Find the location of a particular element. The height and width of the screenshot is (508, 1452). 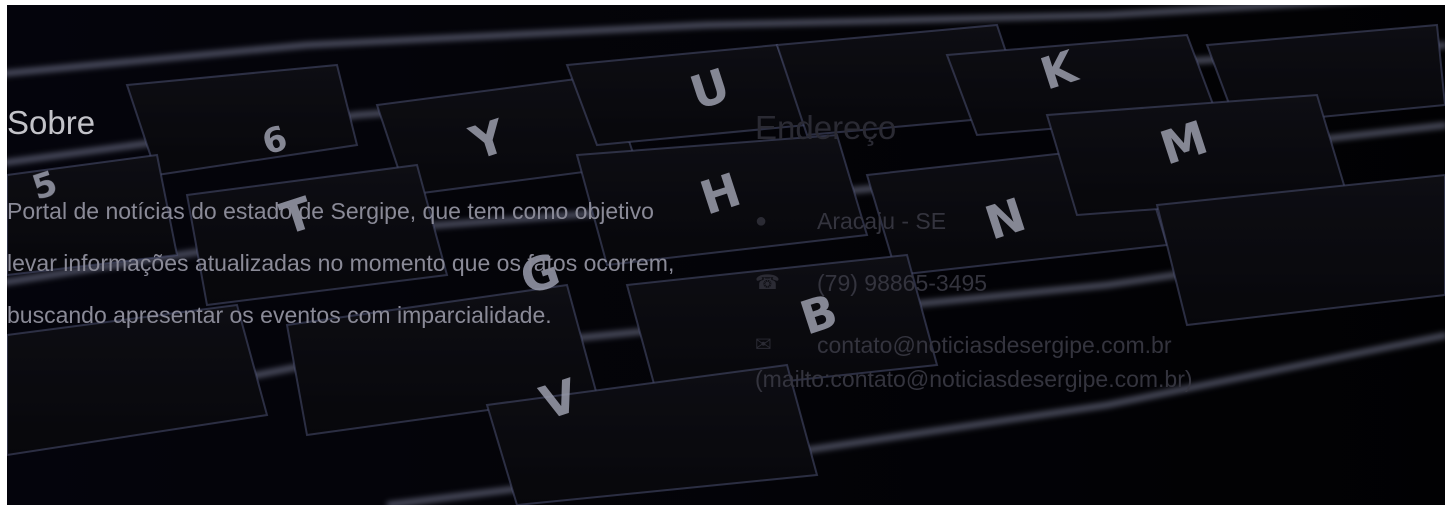

email-text: contato@noticiasdesergipe.com.br is located at coordinates (994, 345).